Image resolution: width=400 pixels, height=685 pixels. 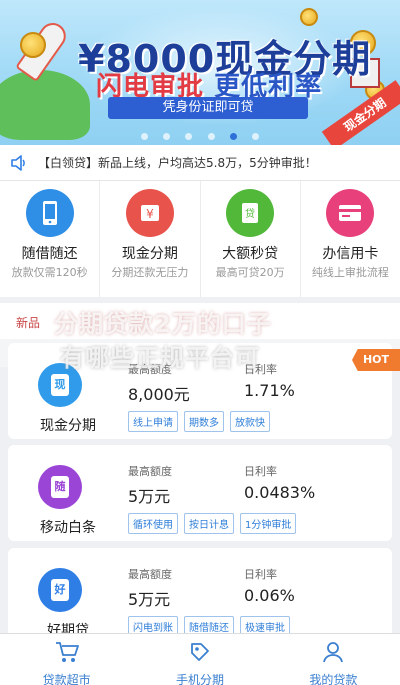 What do you see at coordinates (350, 239) in the screenshot?
I see `quick-link-credit-card: 办信用卡 纯线上审批流程` at bounding box center [350, 239].